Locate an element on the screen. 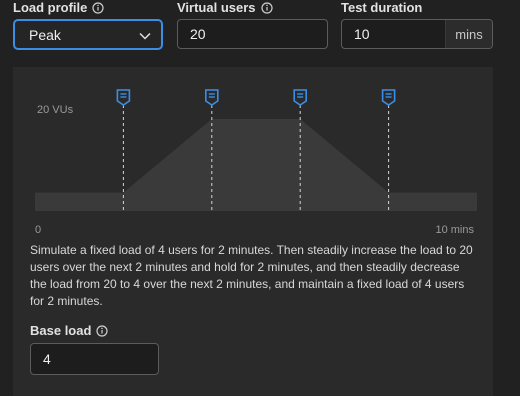  load-profile-label: Load profile is located at coordinates (58, 7).